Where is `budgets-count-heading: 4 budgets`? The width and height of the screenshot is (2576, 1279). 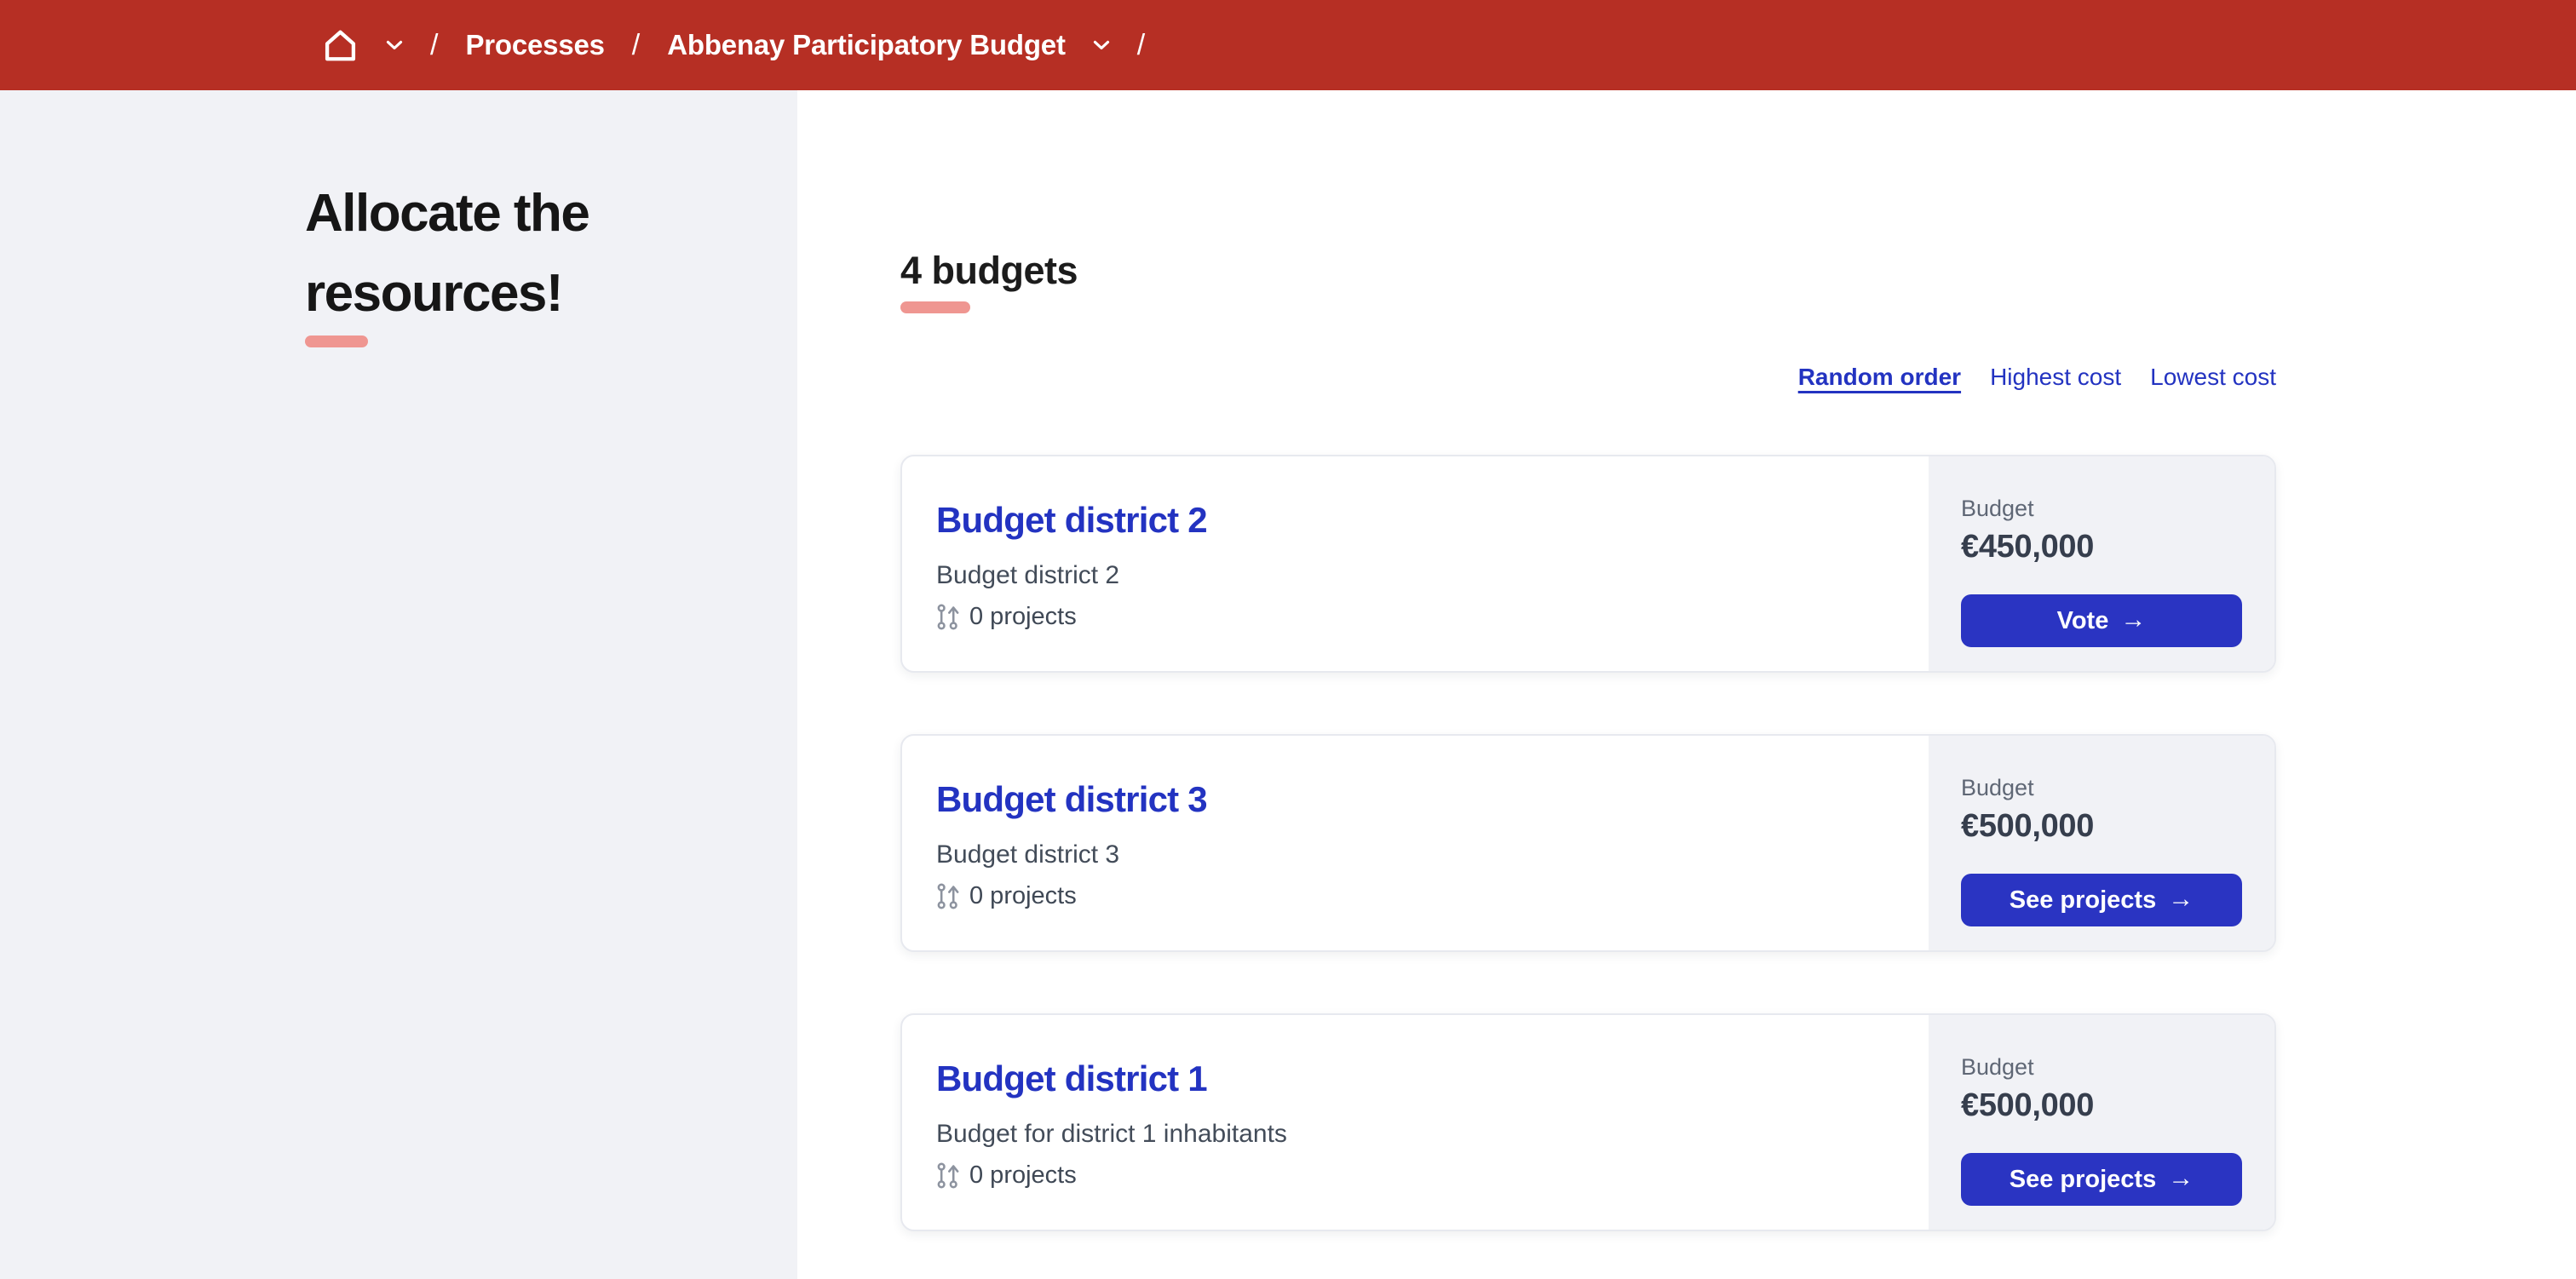 budgets-count-heading: 4 budgets is located at coordinates (989, 271).